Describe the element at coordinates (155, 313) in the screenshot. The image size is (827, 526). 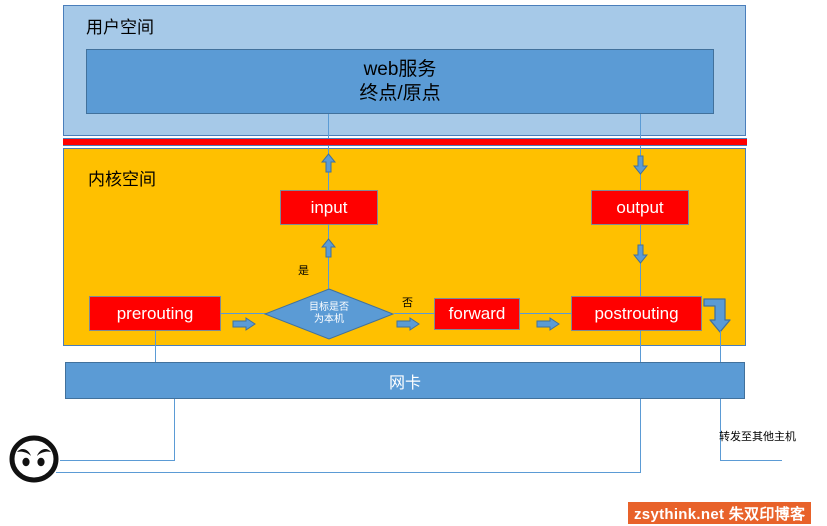
I see `prerouting-chain-box: prerouting` at that location.